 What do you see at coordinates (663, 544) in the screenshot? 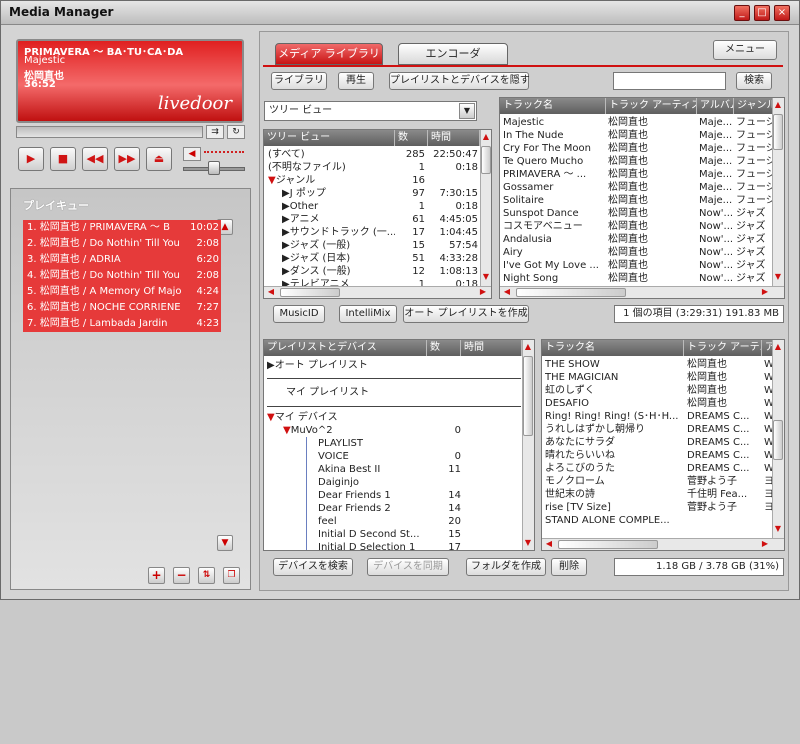
I see `tracks-bottom-hscroll: ◀ ▶` at bounding box center [663, 544].